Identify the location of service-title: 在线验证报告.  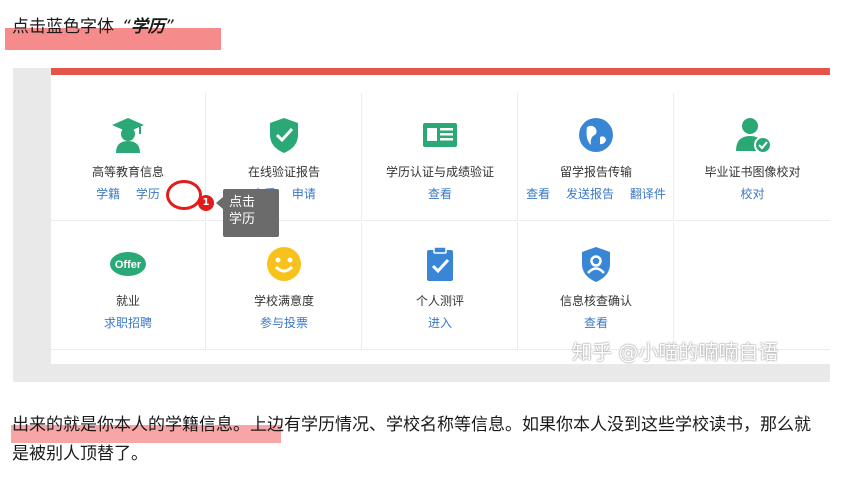
(283, 172).